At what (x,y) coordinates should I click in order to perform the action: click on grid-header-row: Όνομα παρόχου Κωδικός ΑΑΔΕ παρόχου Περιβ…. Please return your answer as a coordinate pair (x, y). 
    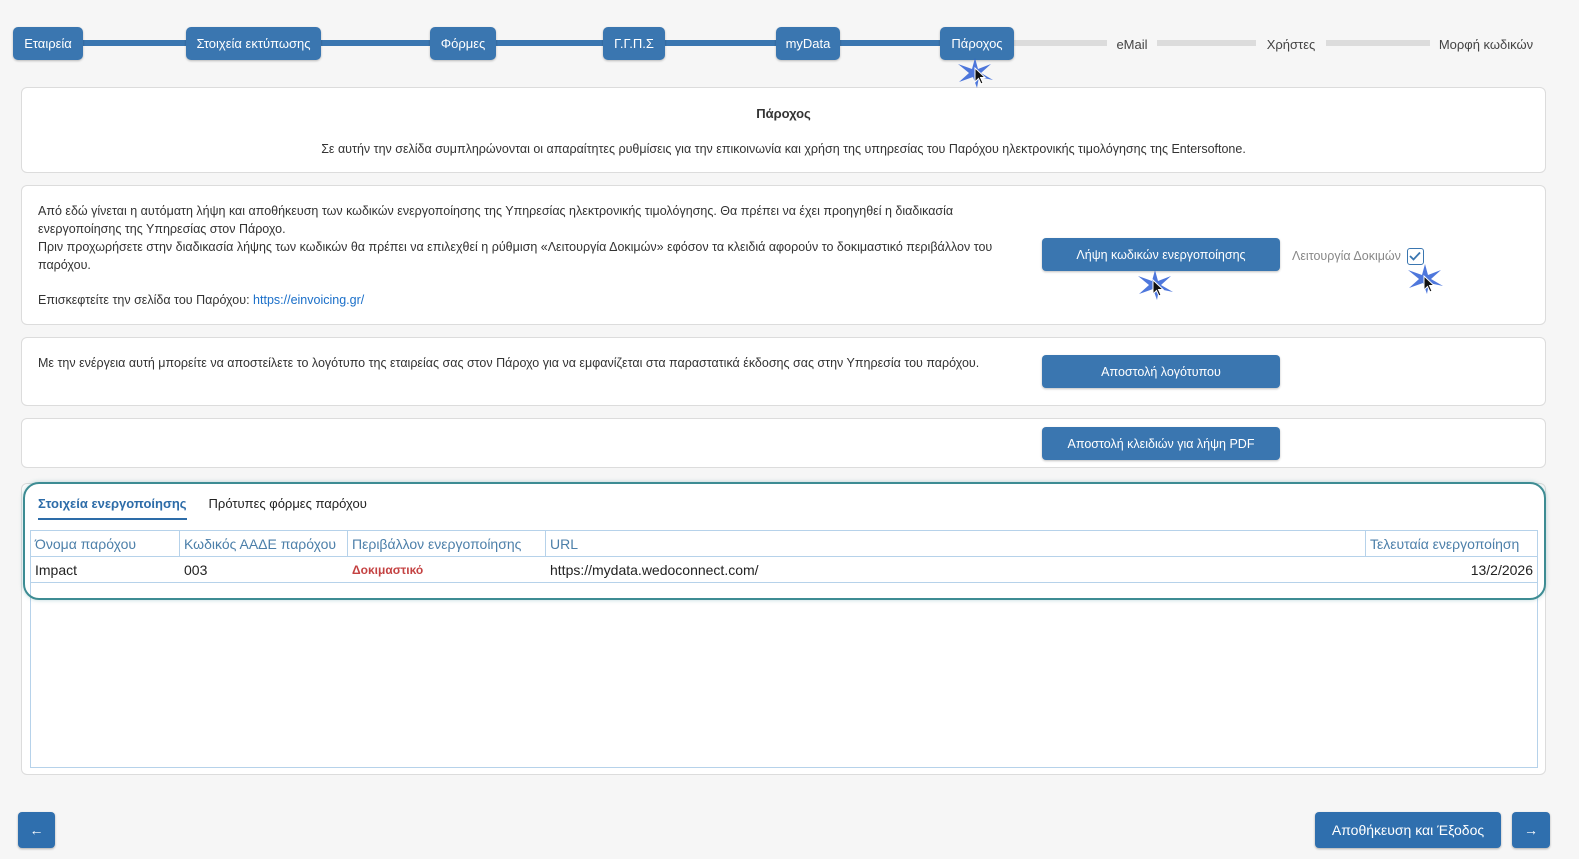
    Looking at the image, I should click on (784, 544).